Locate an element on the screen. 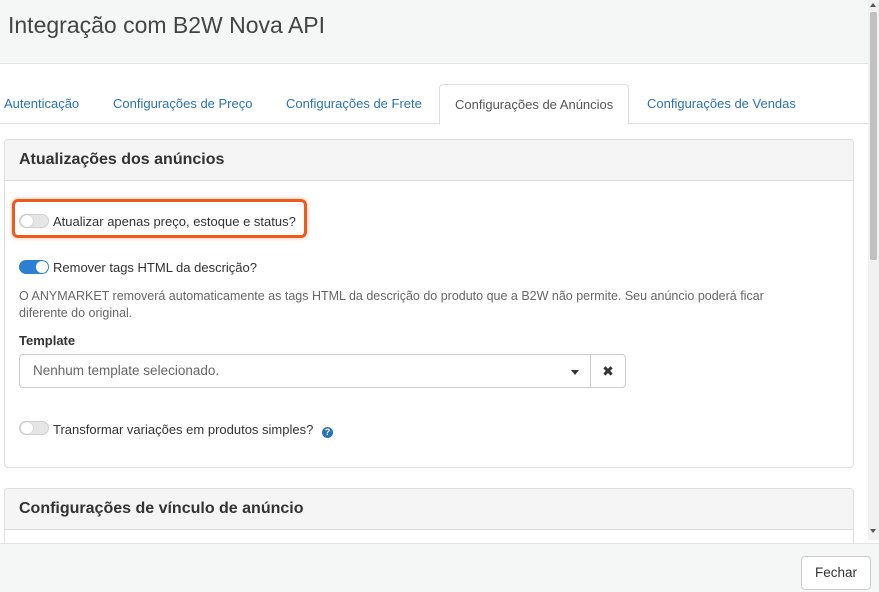 This screenshot has width=879, height=592. modal-header: Integração com B2W Nova API is located at coordinates (439, 32).